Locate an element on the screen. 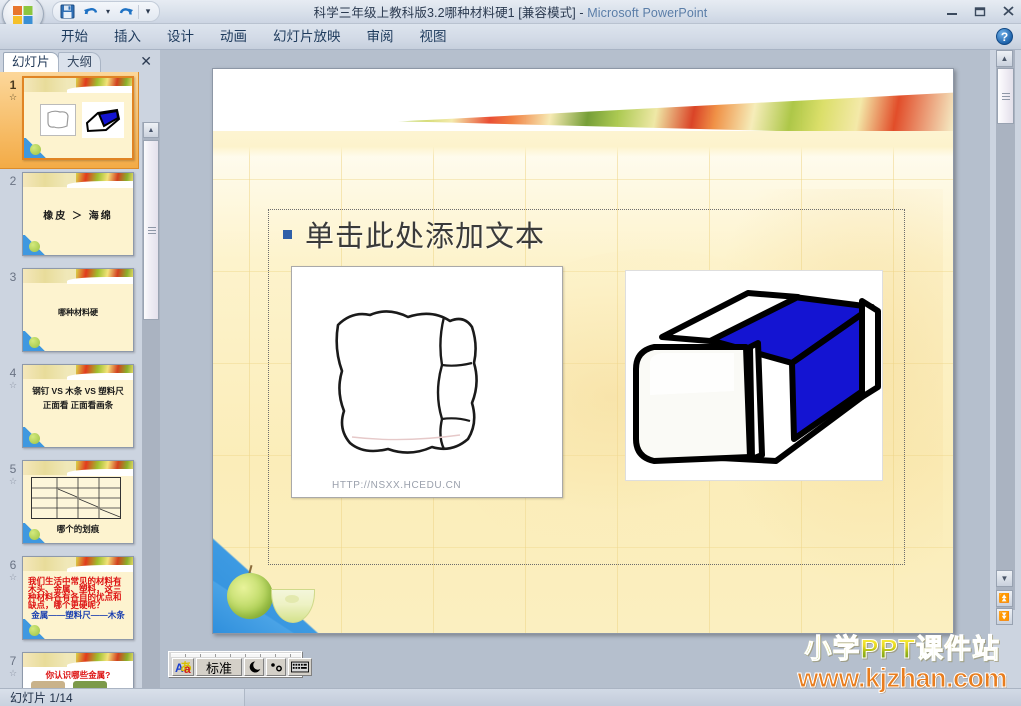  eraser-illustration-icon is located at coordinates (754, 375).